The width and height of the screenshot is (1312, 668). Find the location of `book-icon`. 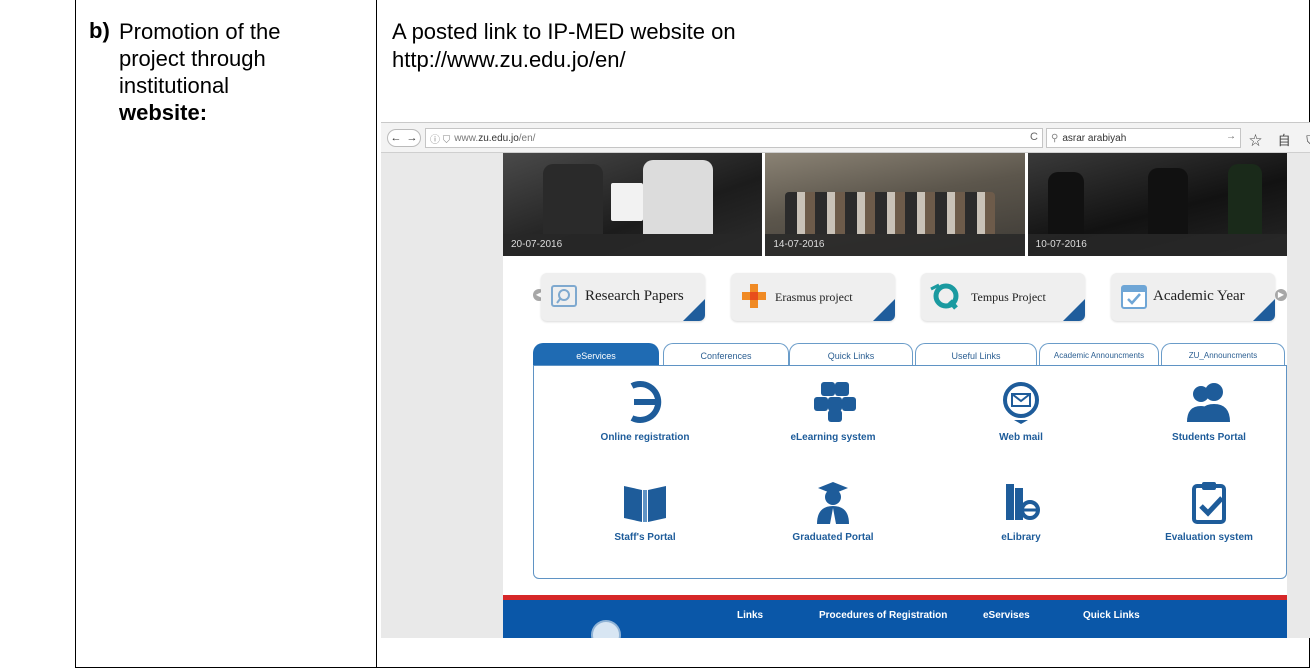

book-icon is located at coordinates (645, 504).